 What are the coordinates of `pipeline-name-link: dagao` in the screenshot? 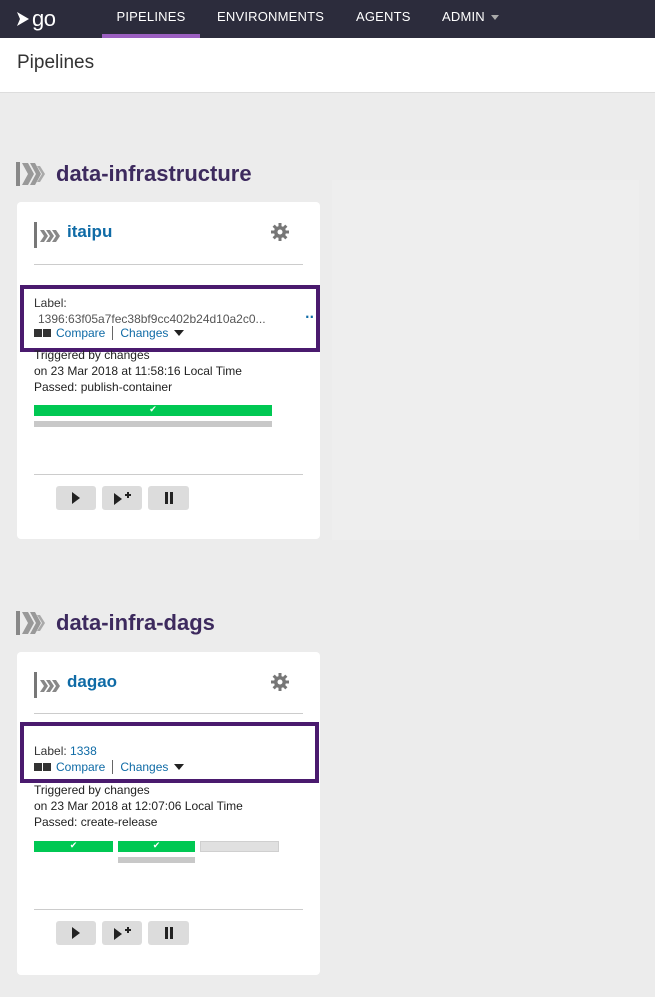 It's located at (92, 682).